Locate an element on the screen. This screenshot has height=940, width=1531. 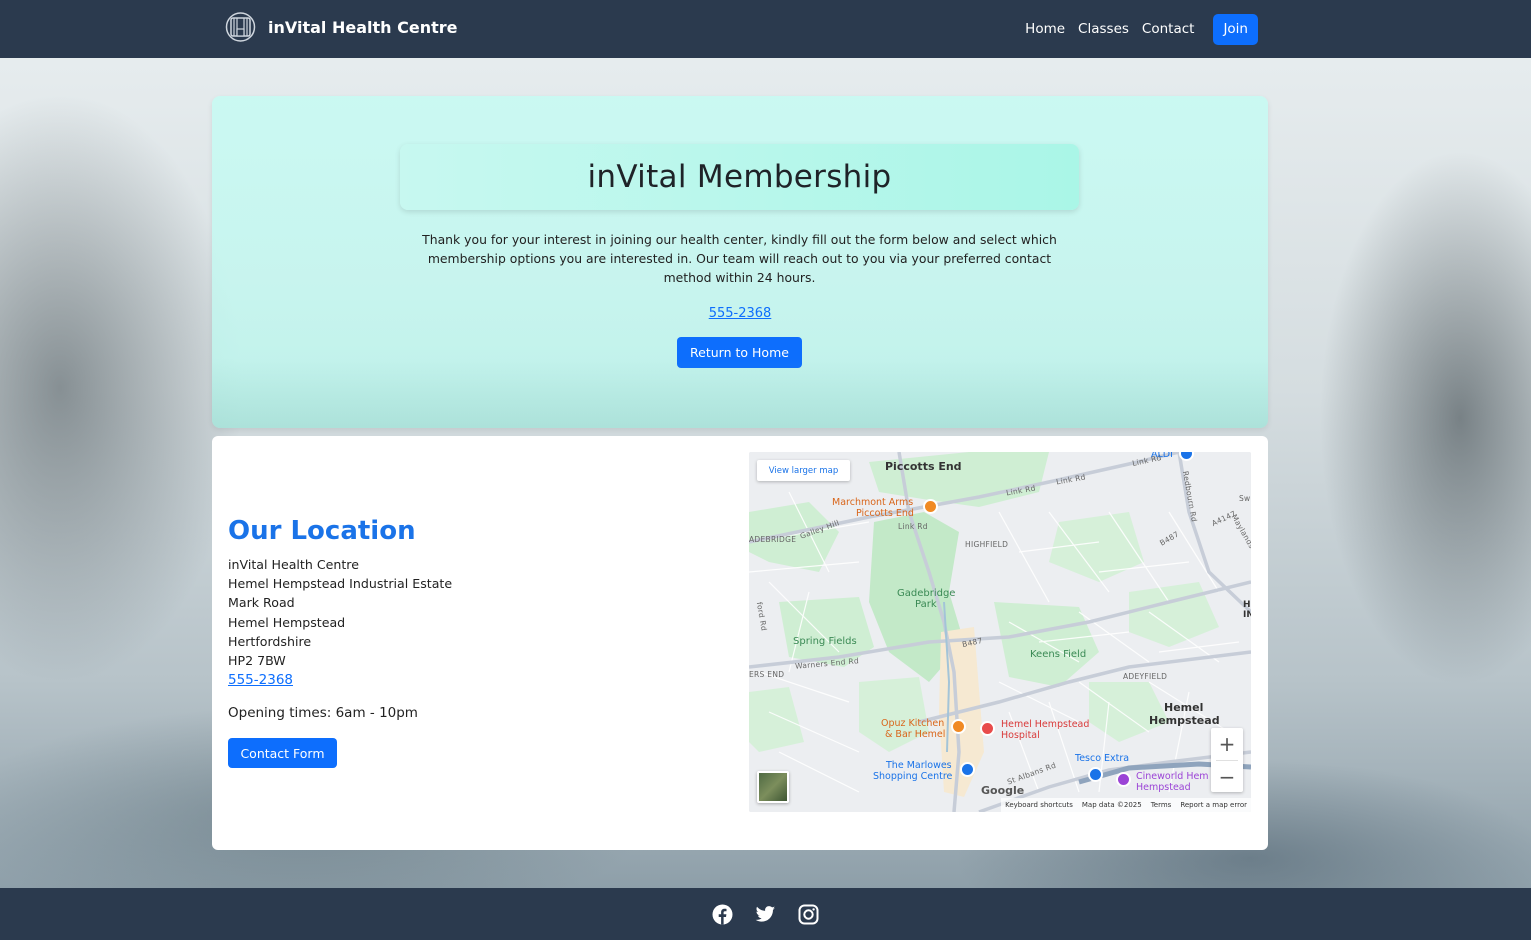
contact-form-button: Contact Form is located at coordinates (282, 753).